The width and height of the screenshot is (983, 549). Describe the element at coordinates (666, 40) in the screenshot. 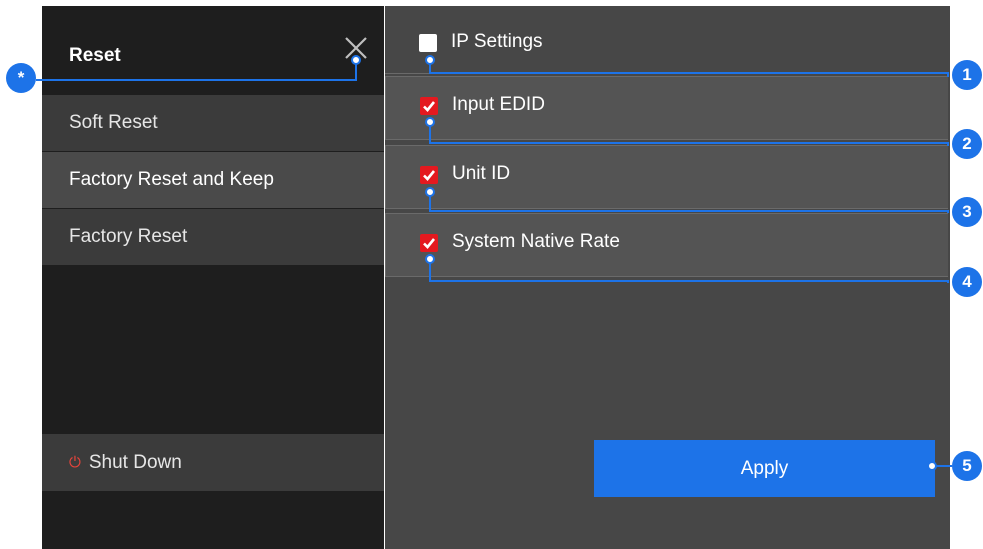

I see `option-row-ip-settings: IP Settings` at that location.